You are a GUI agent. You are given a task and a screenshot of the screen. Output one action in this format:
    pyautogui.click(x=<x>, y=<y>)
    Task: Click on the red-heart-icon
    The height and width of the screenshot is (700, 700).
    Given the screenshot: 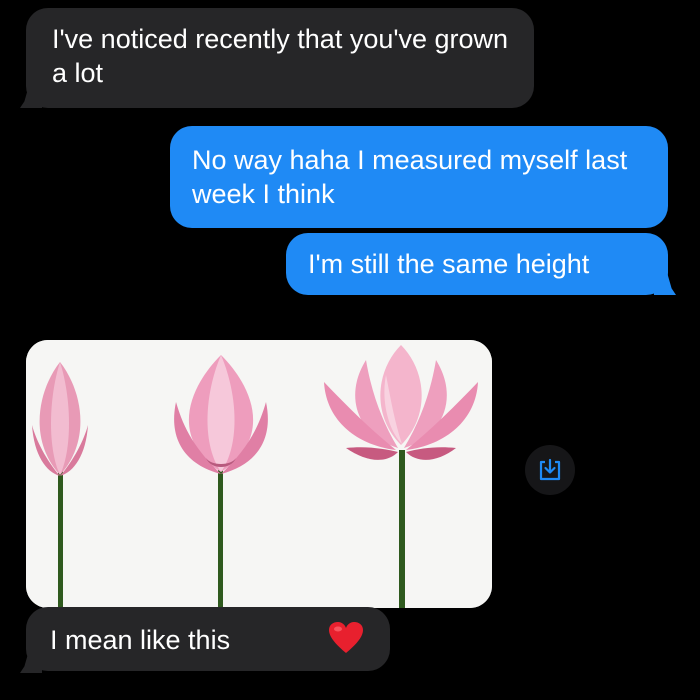 What is the action you would take?
    pyautogui.click(x=346, y=637)
    